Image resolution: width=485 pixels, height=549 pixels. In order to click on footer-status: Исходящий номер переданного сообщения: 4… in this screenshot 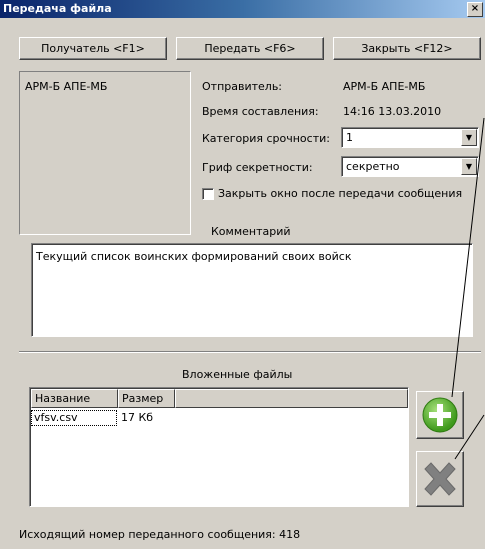, I will do `click(160, 534)`.